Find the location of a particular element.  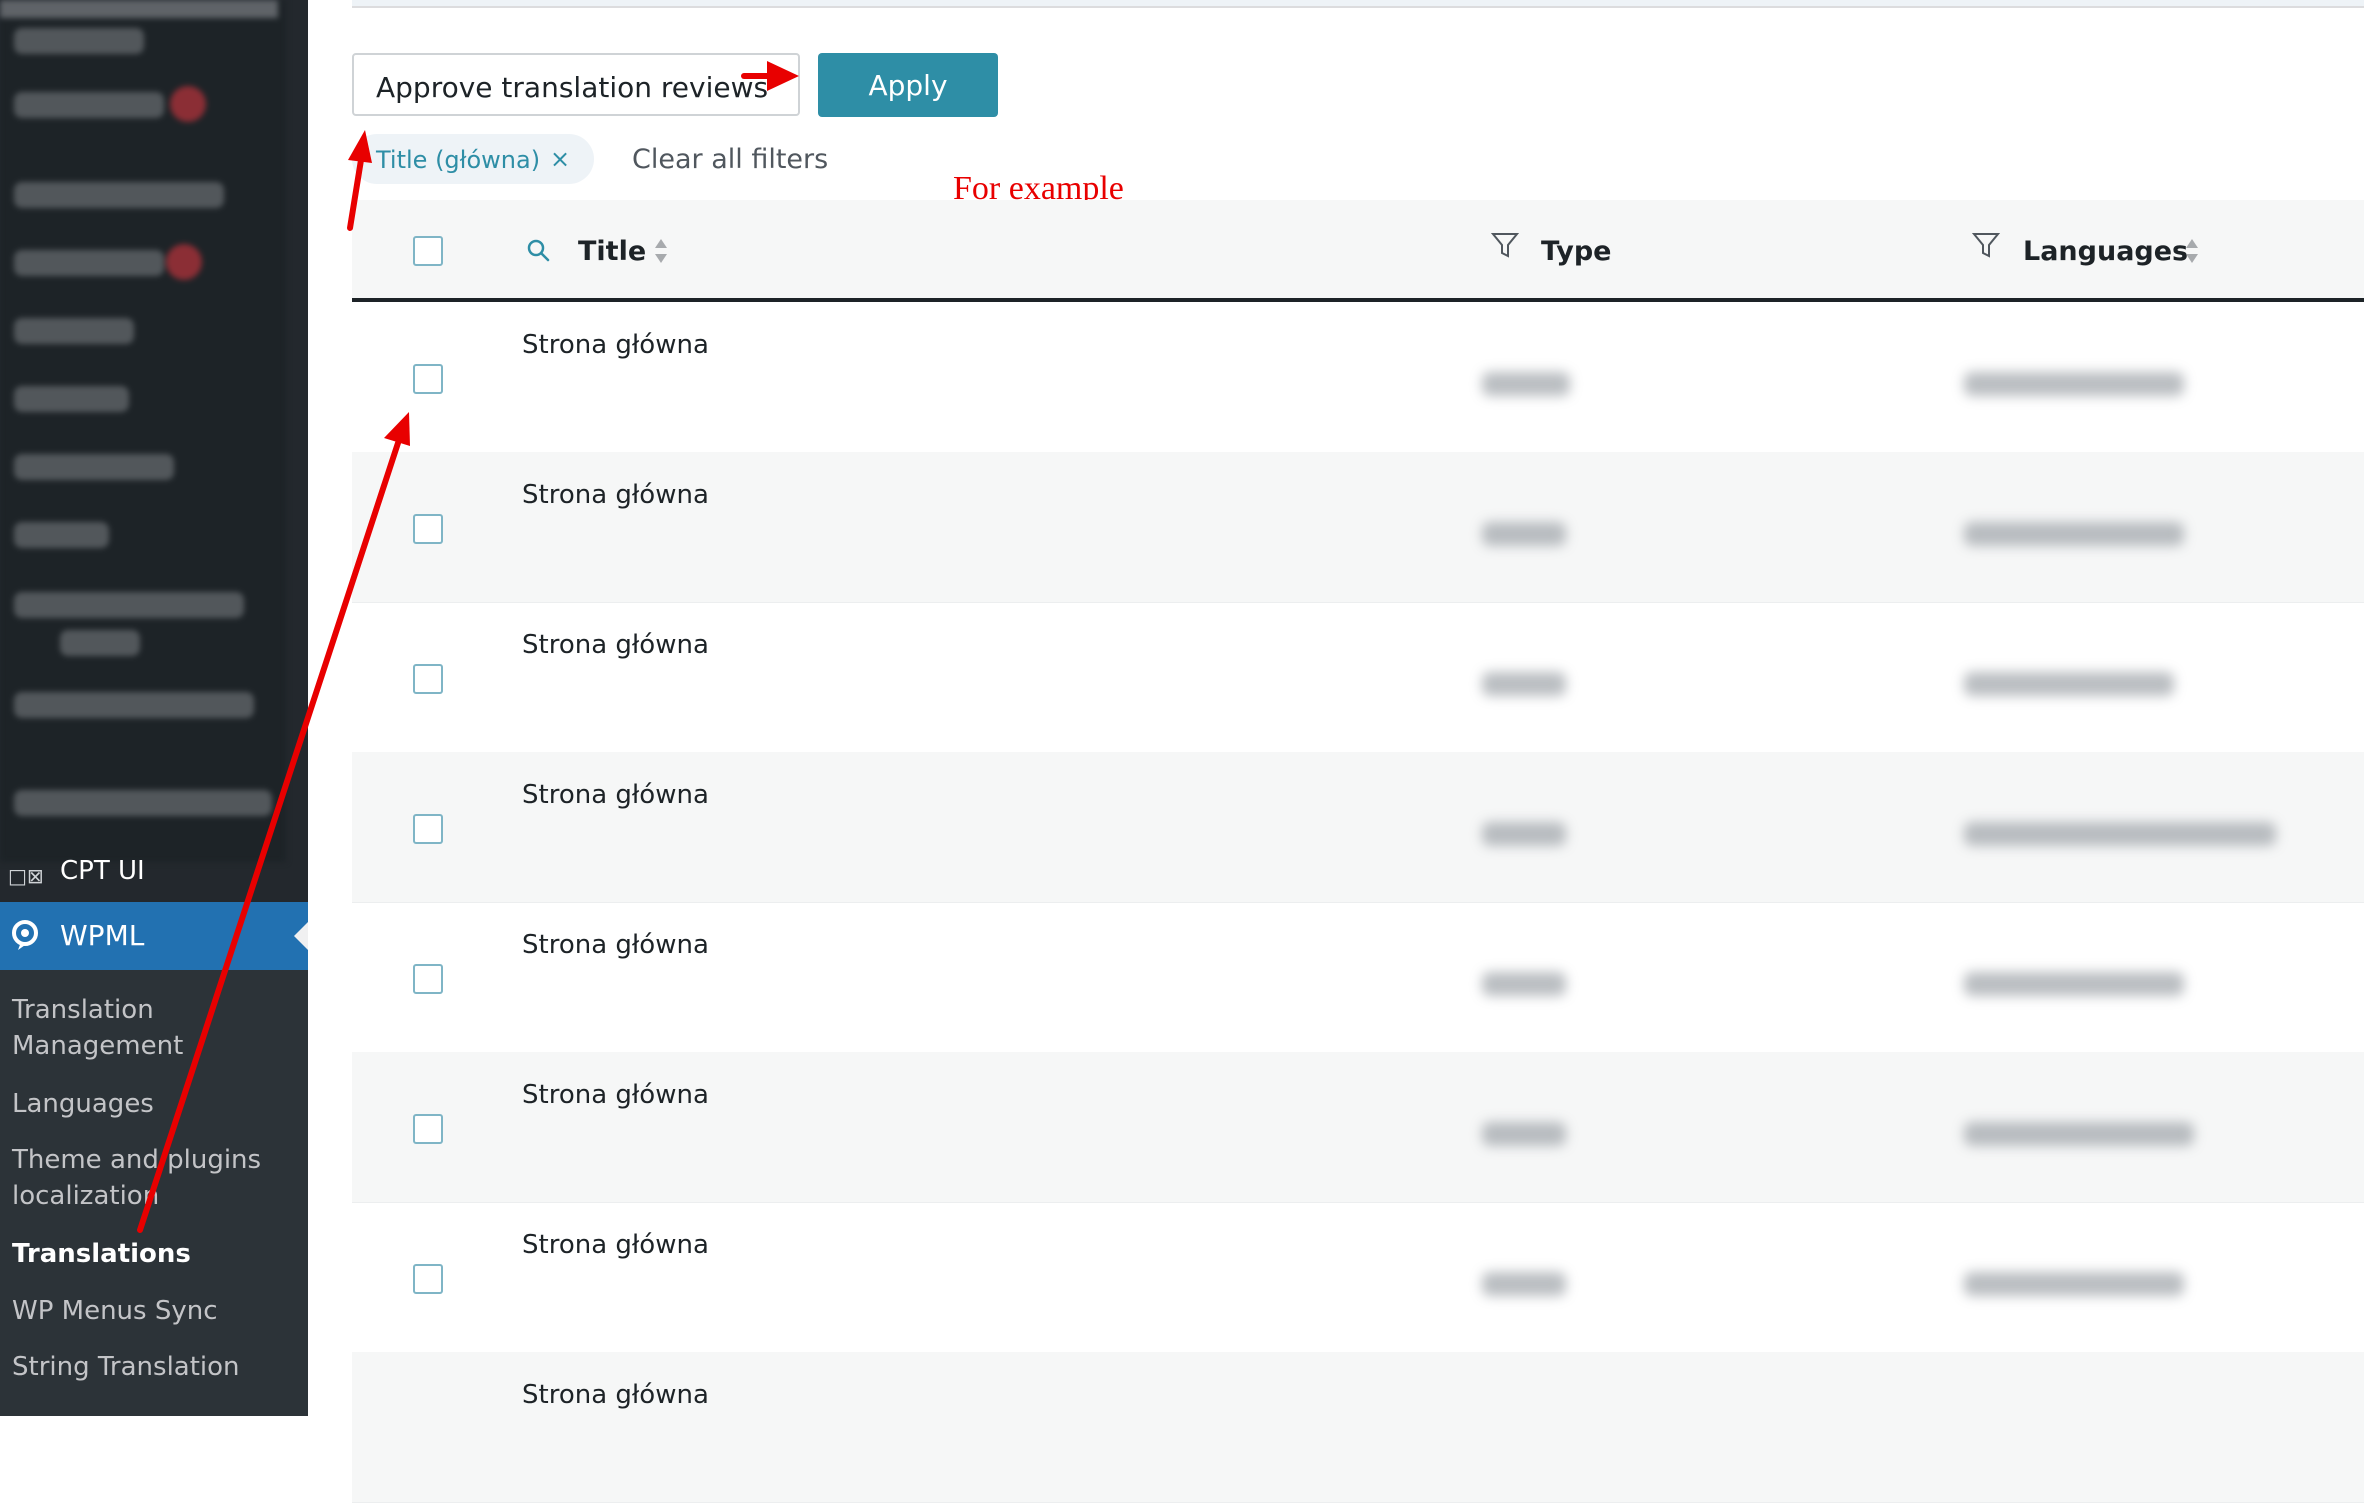

select-all-checkbox is located at coordinates (428, 251).